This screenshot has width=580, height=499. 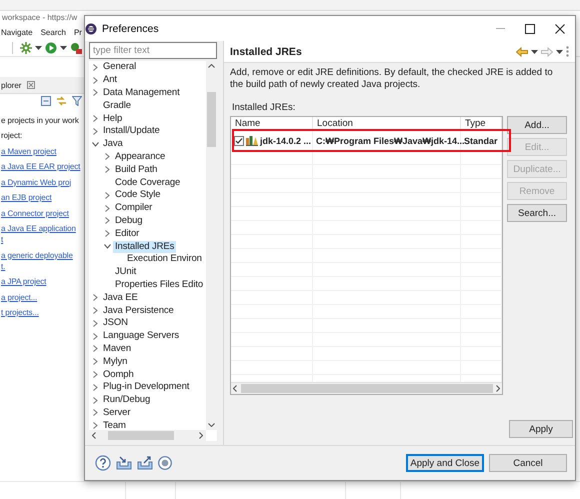 I want to click on record-icon, so click(x=165, y=463).